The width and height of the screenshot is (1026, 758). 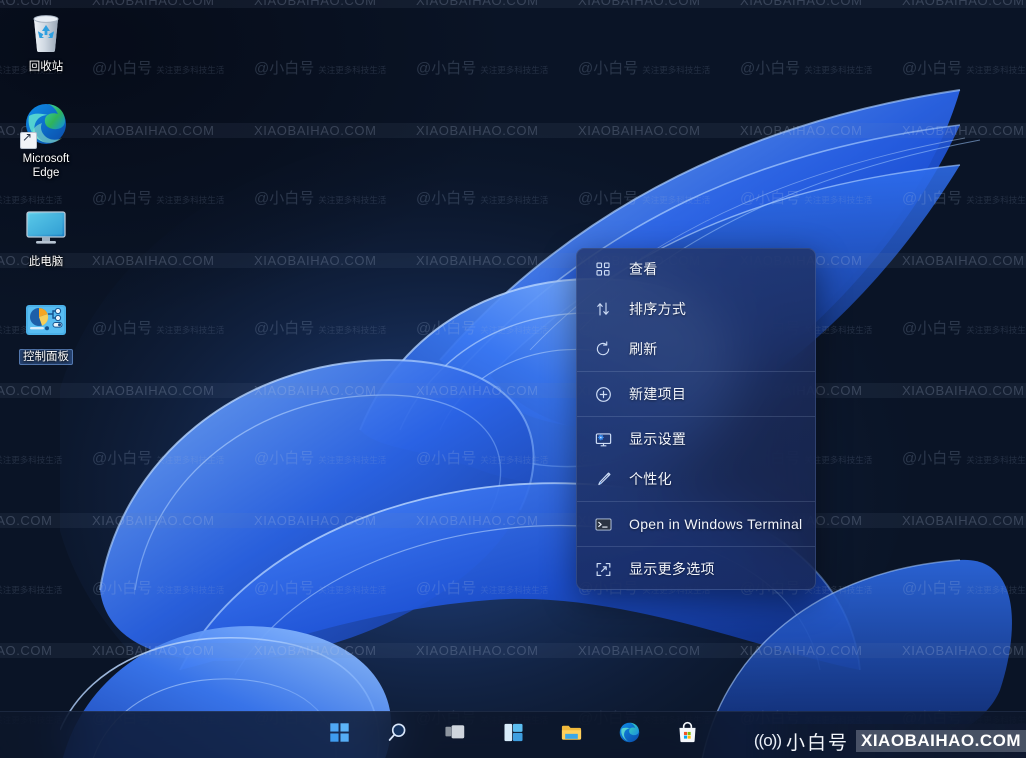 I want to click on microsoft-edge-icon, so click(x=45, y=124).